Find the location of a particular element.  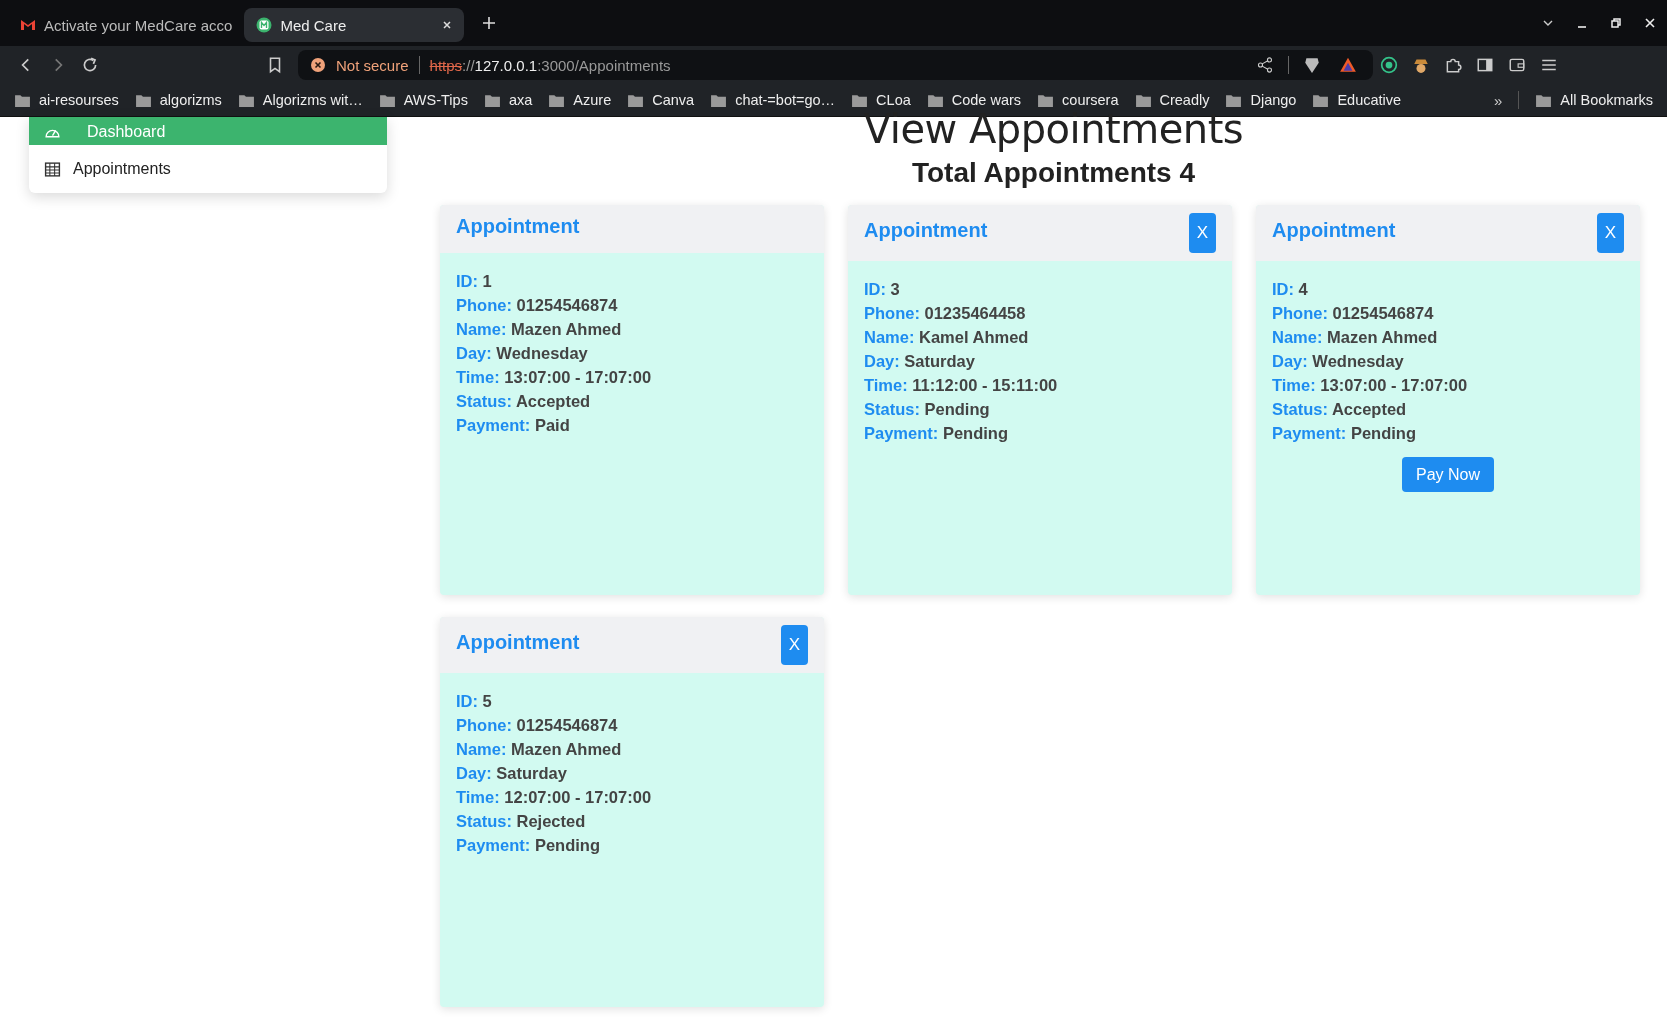

restore-icon is located at coordinates (1616, 23).